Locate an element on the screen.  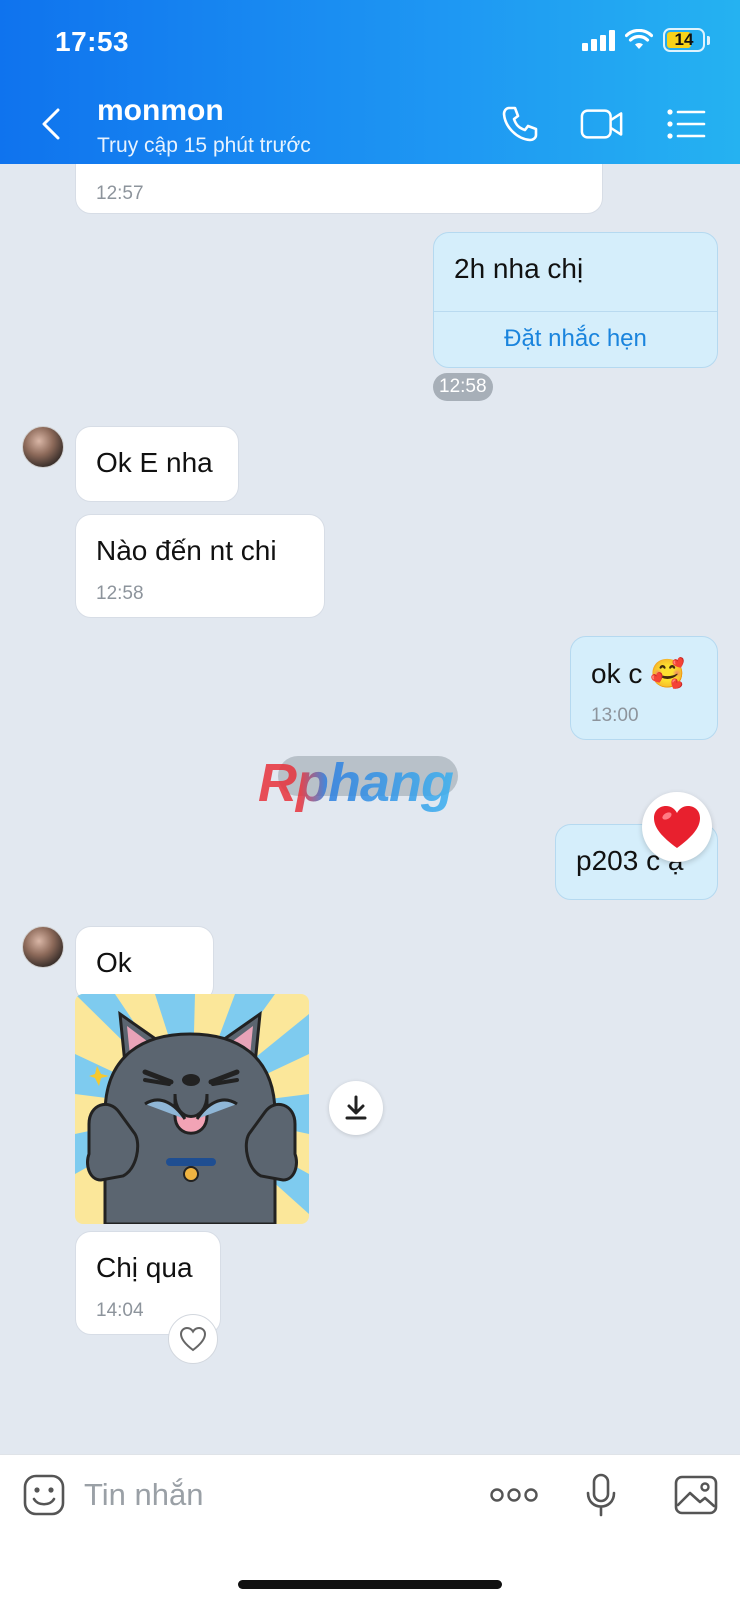
menu-button is located at coordinates (686, 124).